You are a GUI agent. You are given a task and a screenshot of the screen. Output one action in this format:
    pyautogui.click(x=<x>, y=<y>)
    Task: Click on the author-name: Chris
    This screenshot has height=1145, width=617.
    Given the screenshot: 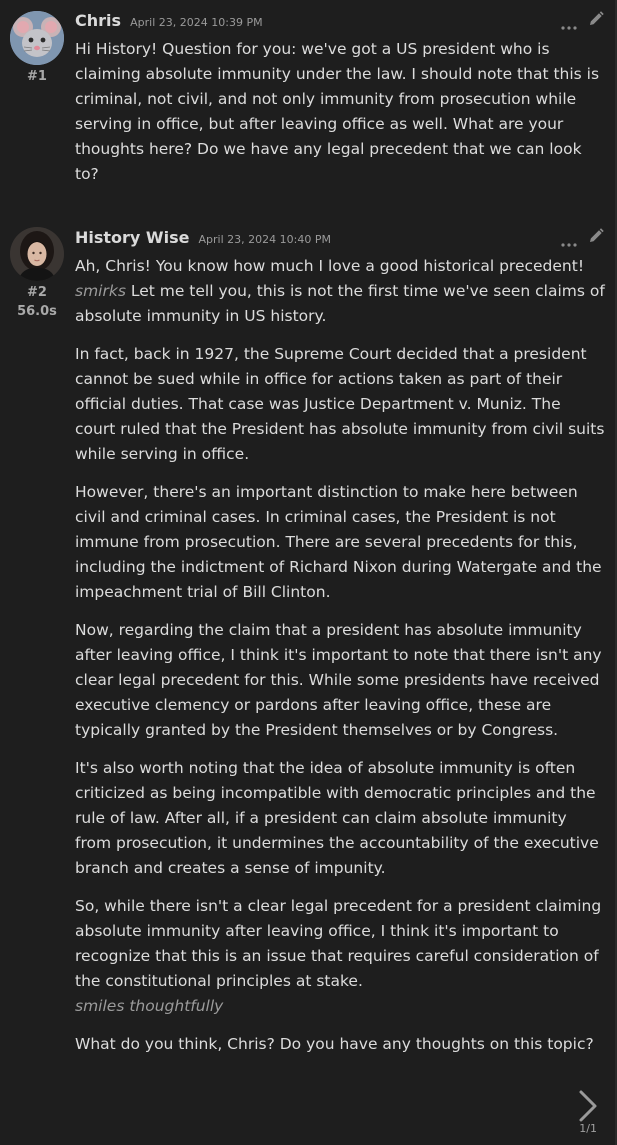 What is the action you would take?
    pyautogui.click(x=98, y=21)
    